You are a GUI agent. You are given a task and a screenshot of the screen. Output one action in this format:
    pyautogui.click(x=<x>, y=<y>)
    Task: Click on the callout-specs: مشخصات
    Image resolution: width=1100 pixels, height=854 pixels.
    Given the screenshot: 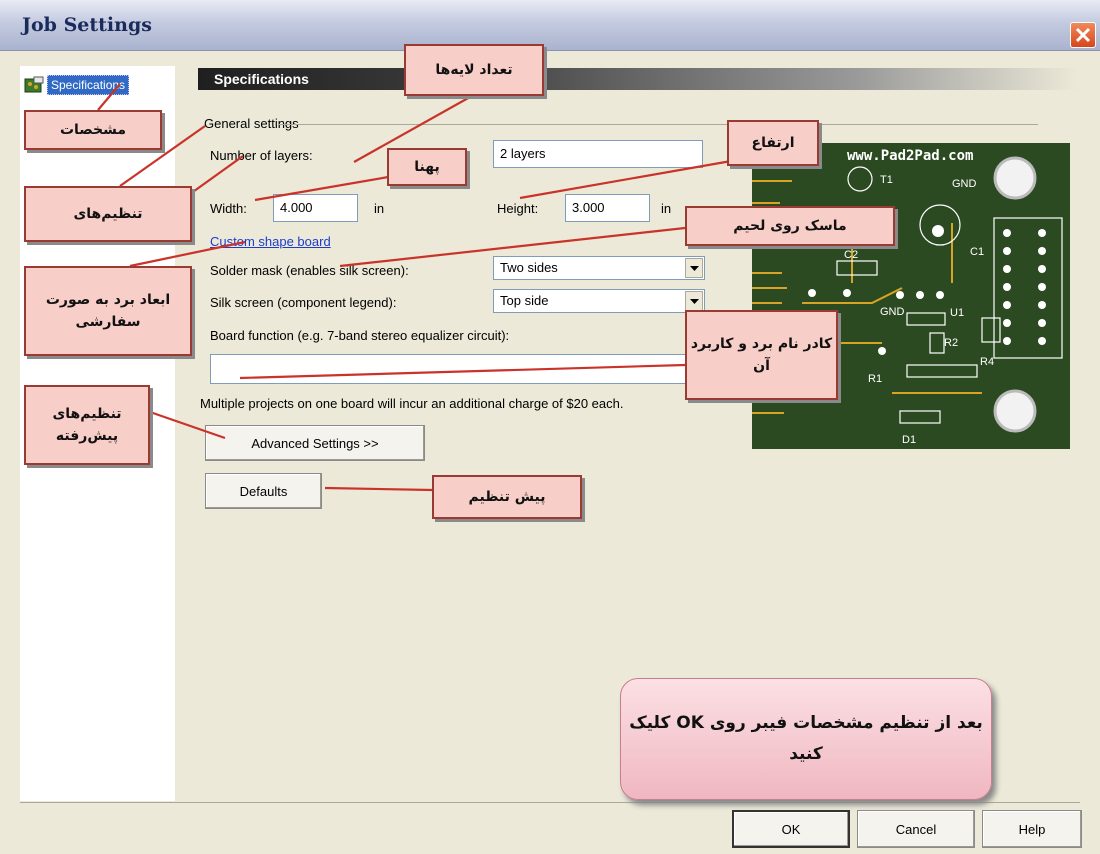 What is the action you would take?
    pyautogui.click(x=93, y=130)
    